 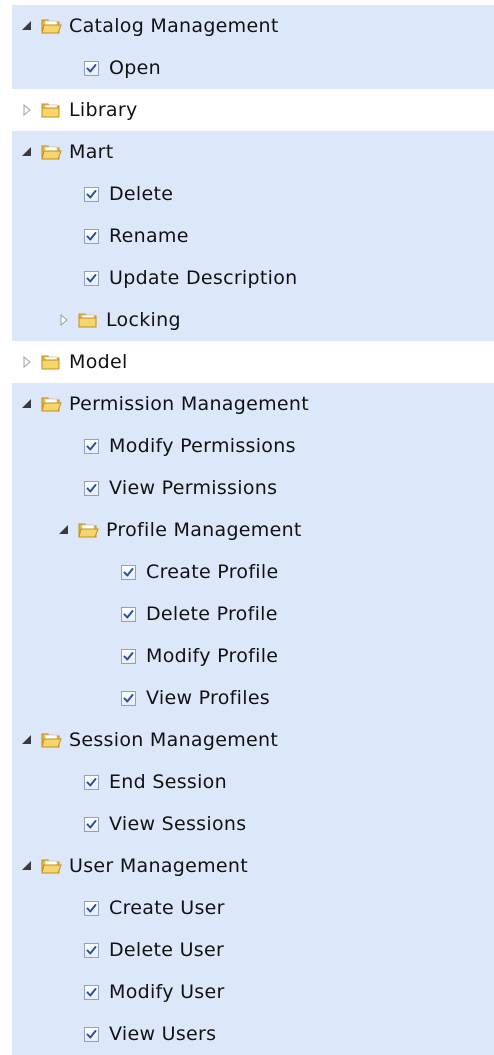 What do you see at coordinates (253, 236) in the screenshot?
I see `tree-check-row: Rename` at bounding box center [253, 236].